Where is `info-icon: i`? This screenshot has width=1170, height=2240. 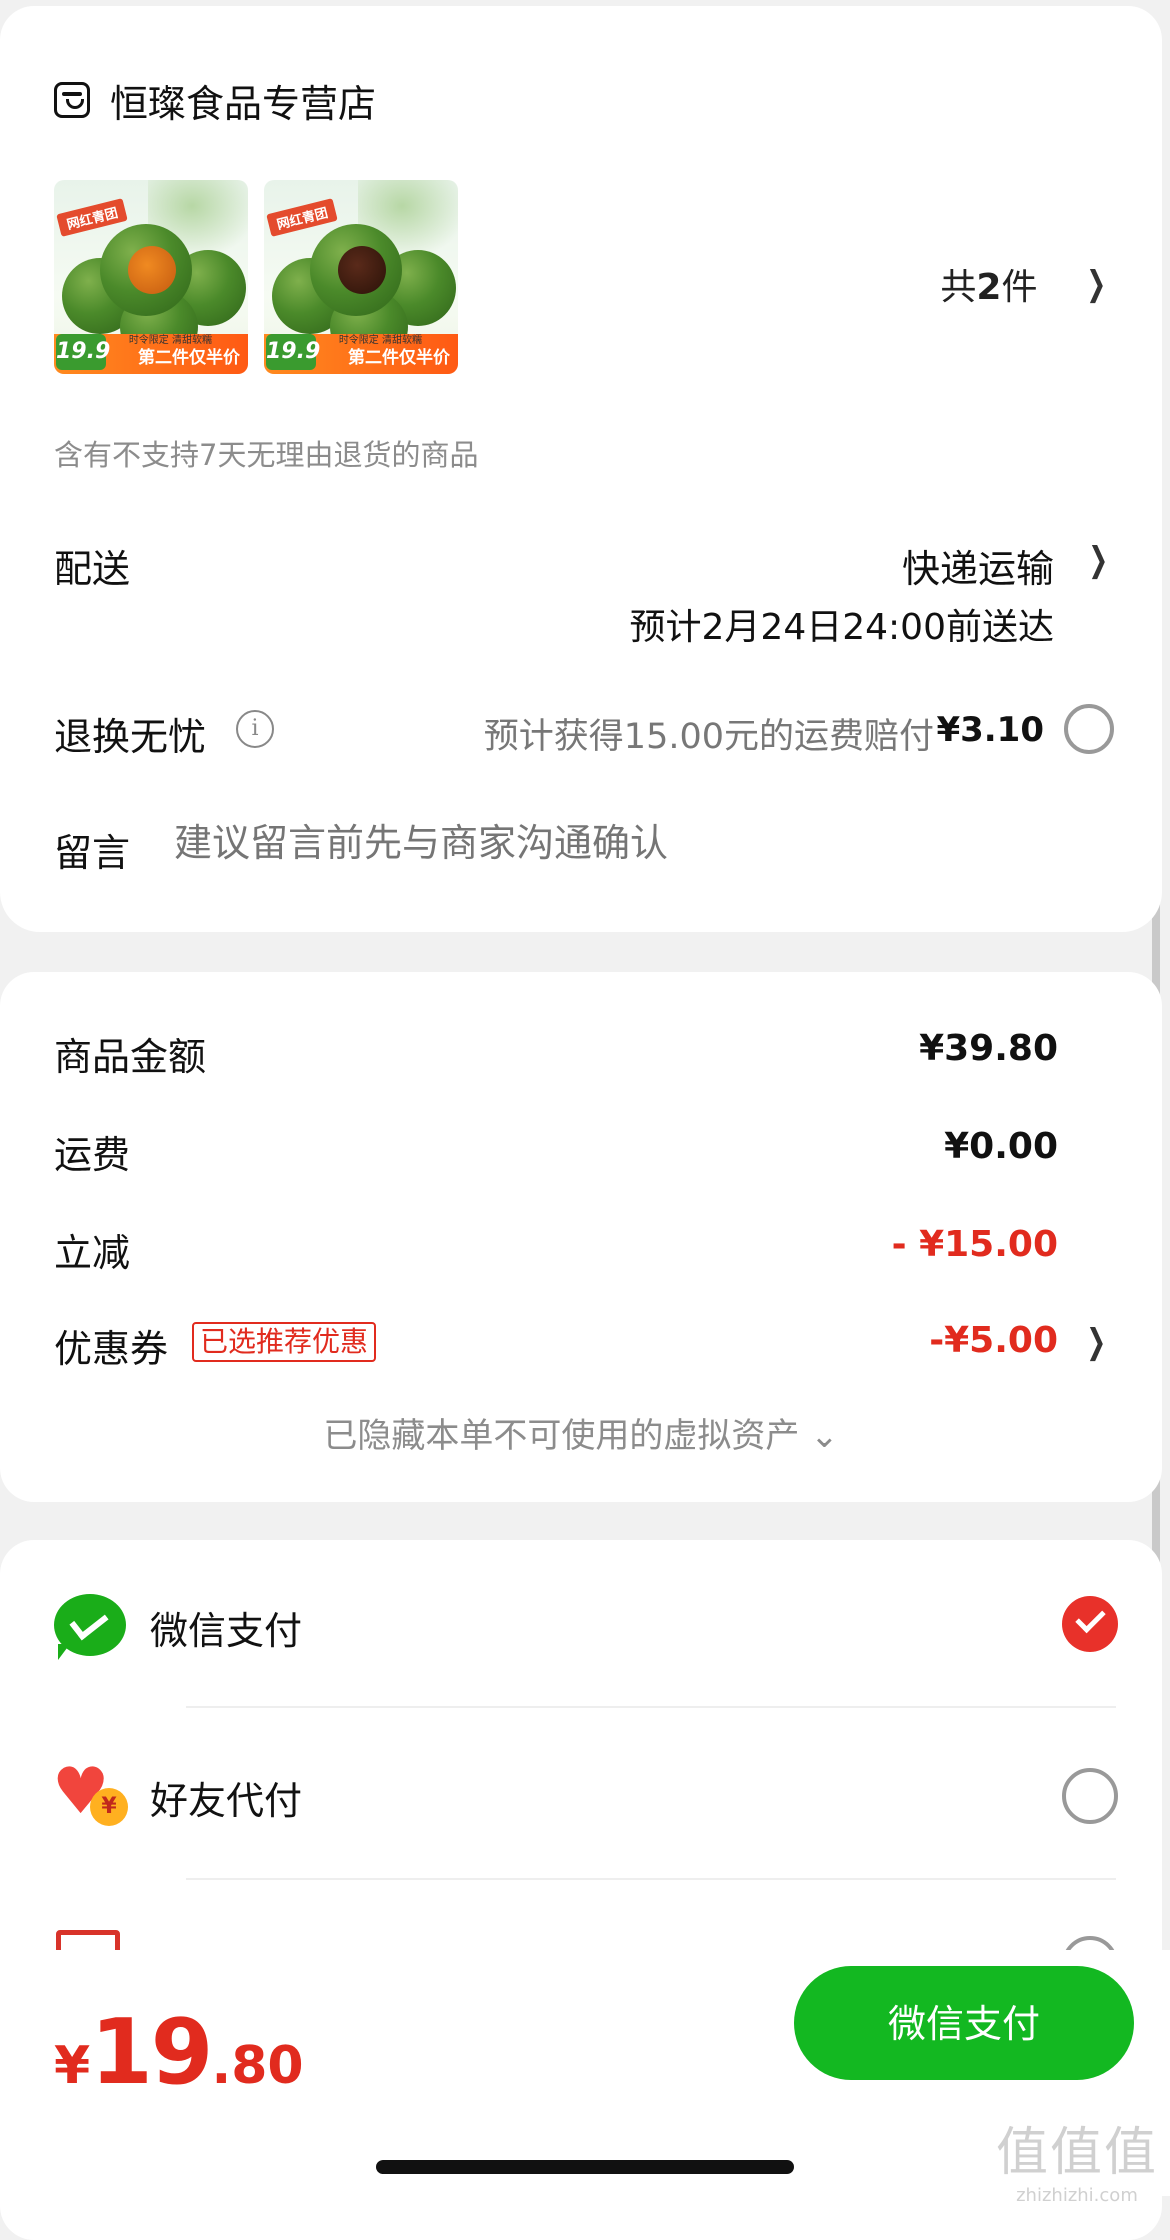 info-icon: i is located at coordinates (255, 729).